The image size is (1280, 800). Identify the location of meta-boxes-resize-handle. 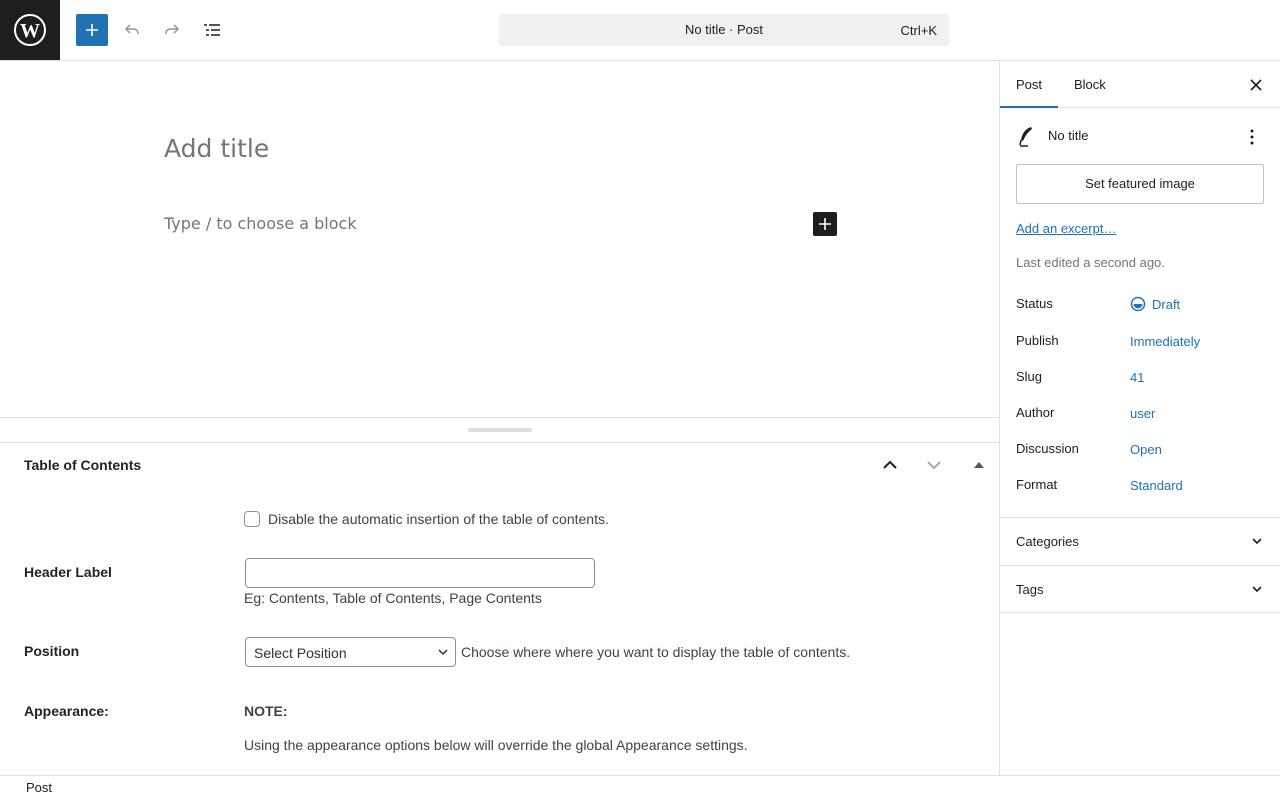
(499, 430).